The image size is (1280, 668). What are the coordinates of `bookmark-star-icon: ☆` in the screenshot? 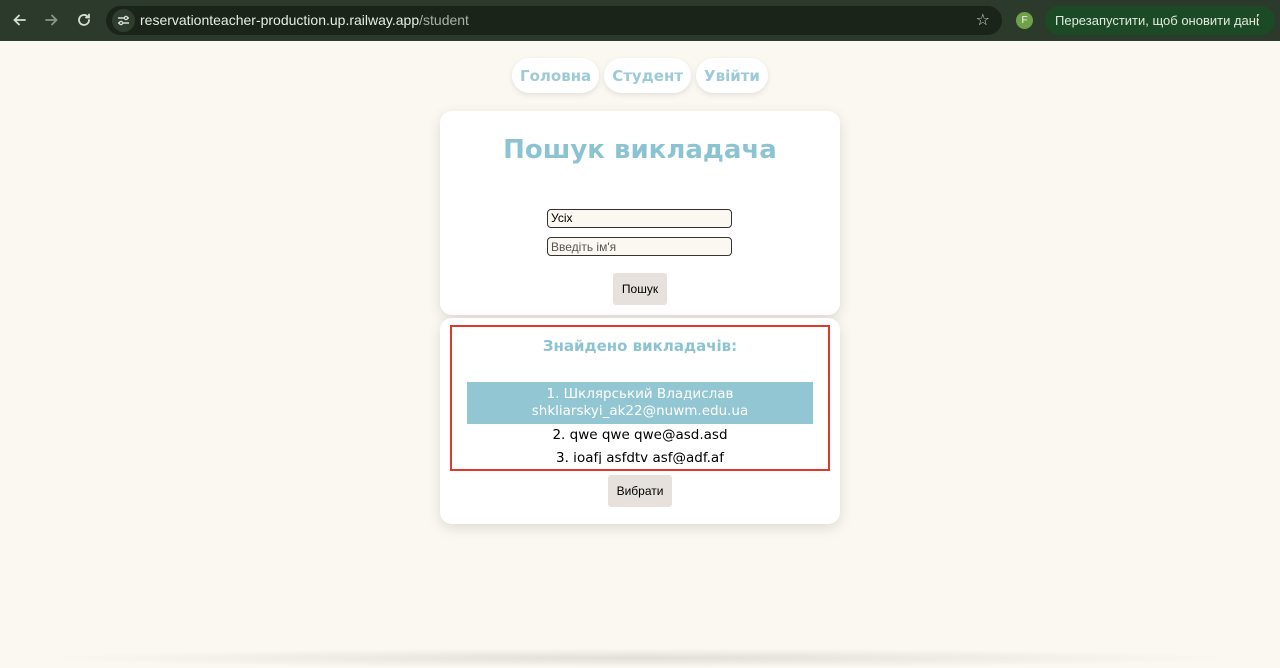 It's located at (983, 19).